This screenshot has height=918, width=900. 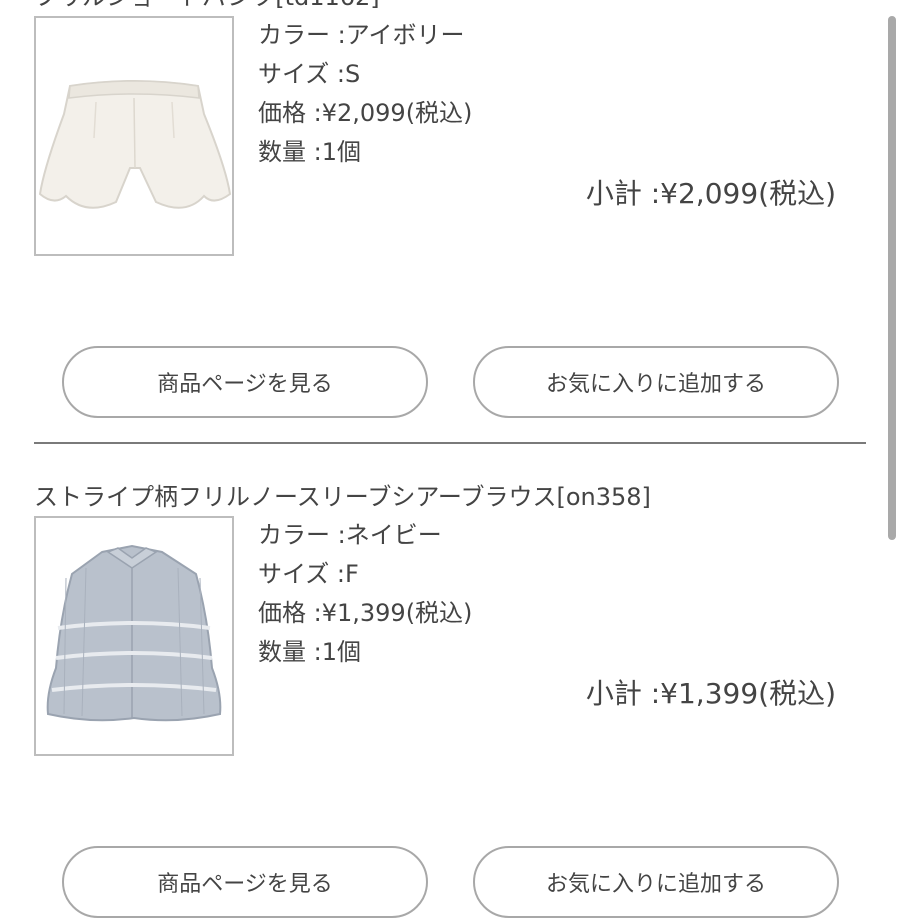 What do you see at coordinates (342, 497) in the screenshot?
I see `product-title: ストライプ柄フリルノースリーブシアーブラウス[on358]` at bounding box center [342, 497].